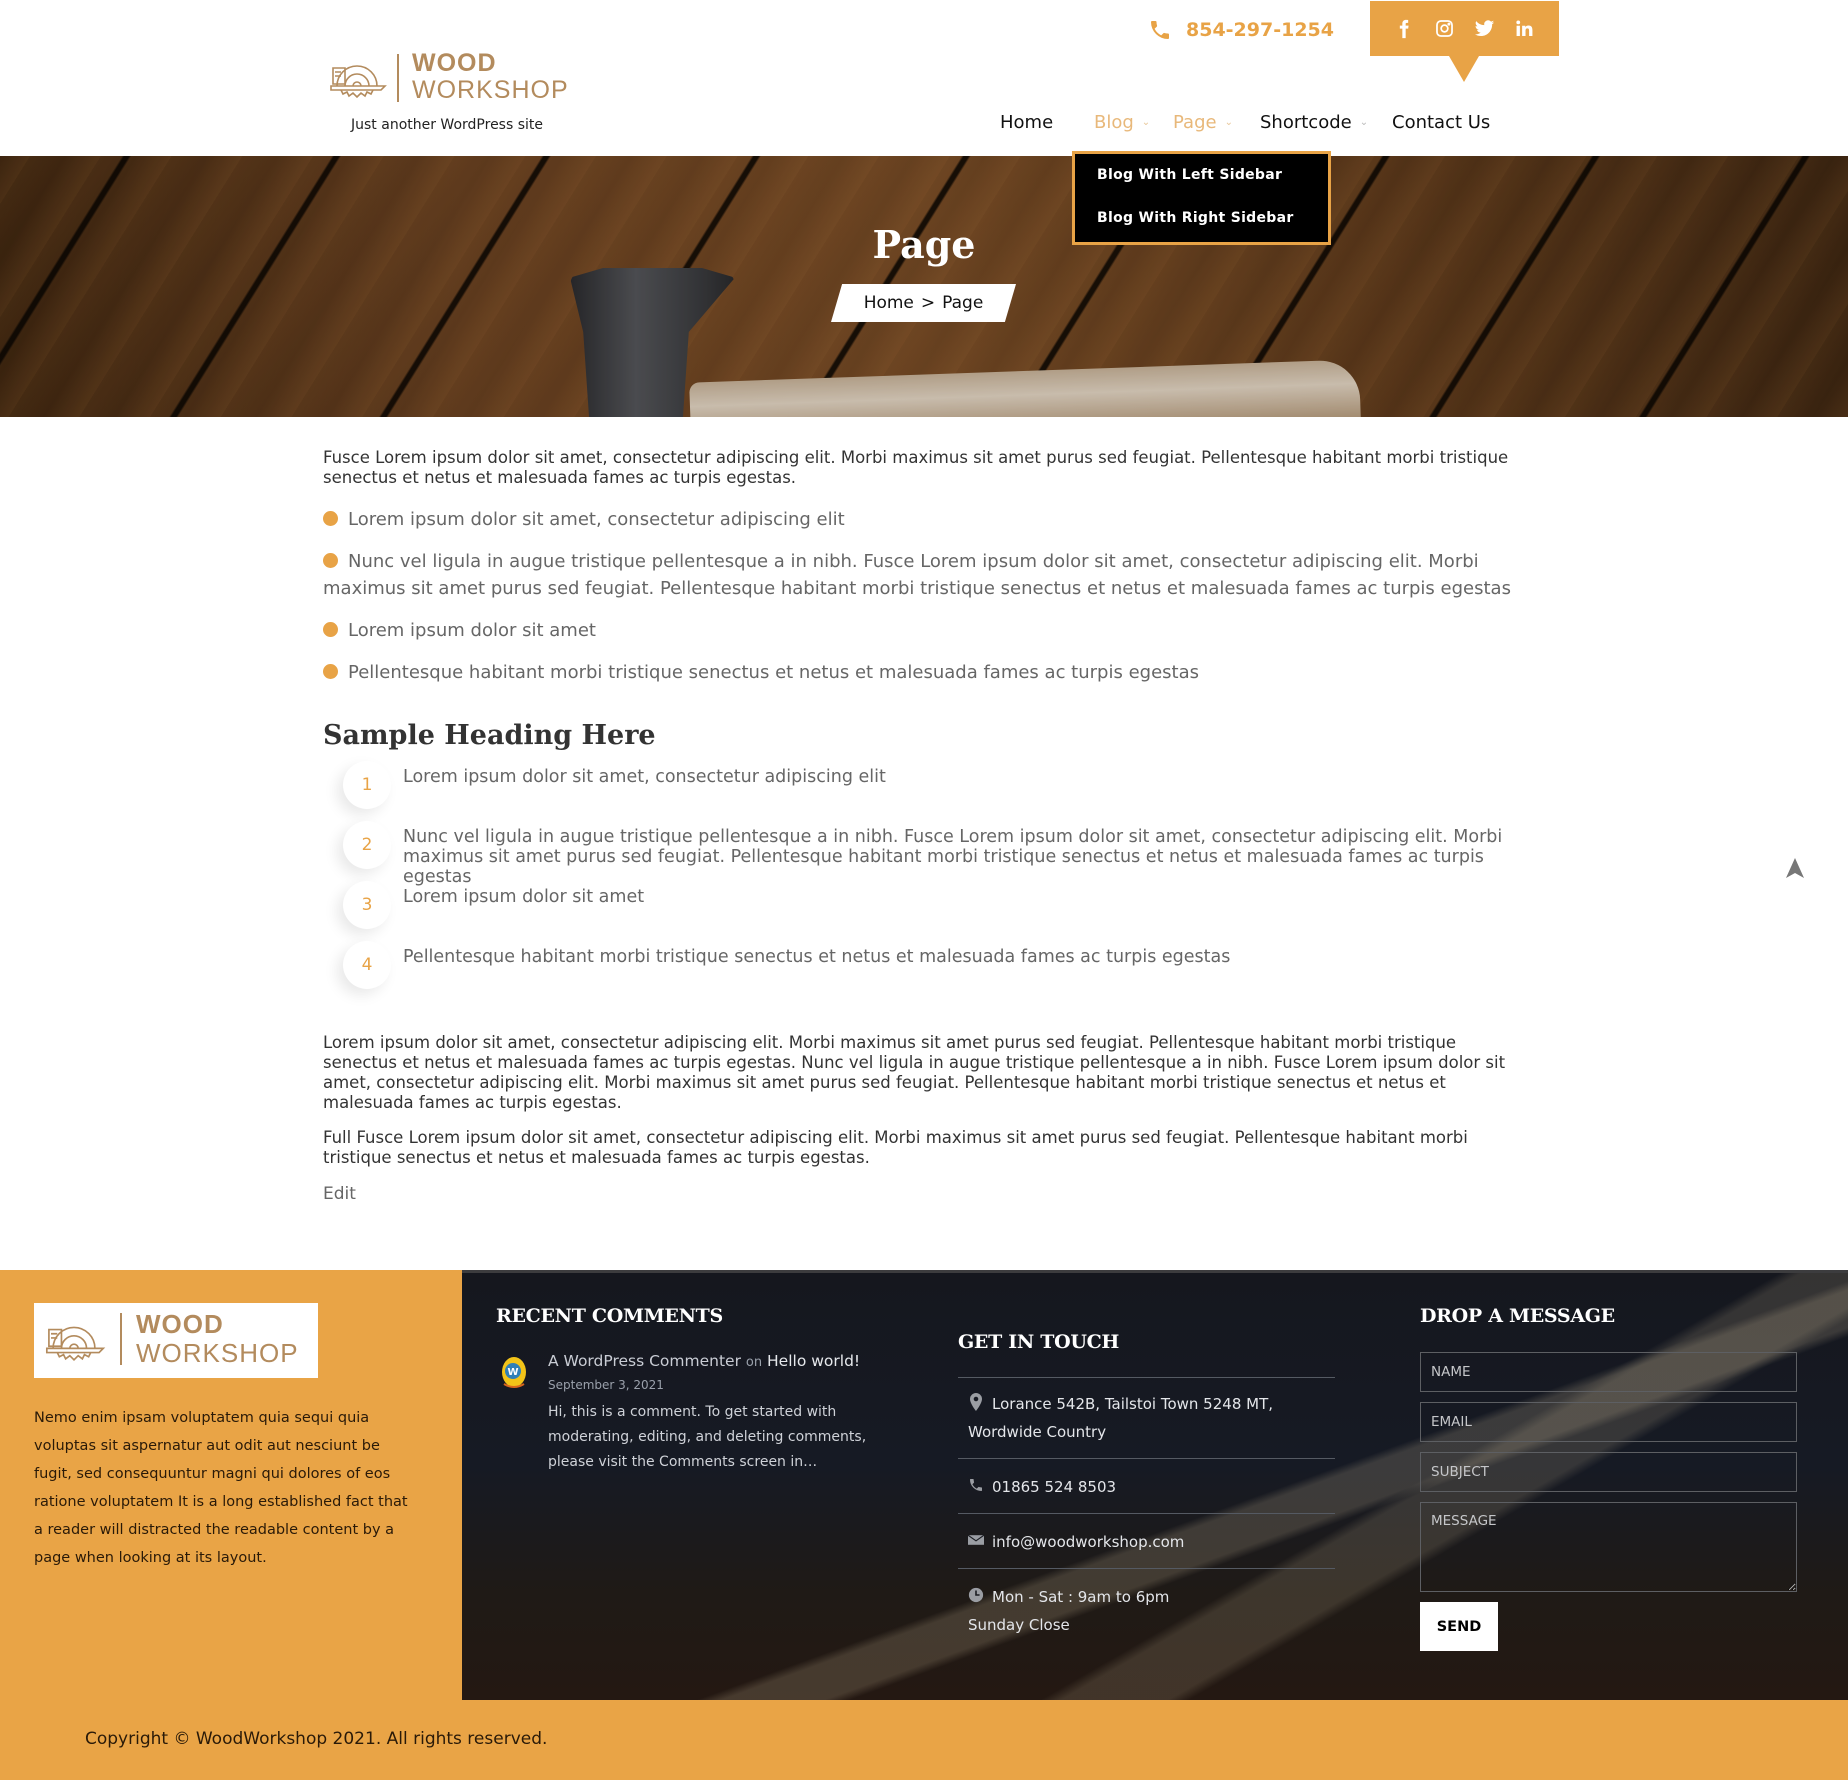 This screenshot has width=1848, height=1780. I want to click on site-logo: WOOD WORKSHOP, so click(452, 79).